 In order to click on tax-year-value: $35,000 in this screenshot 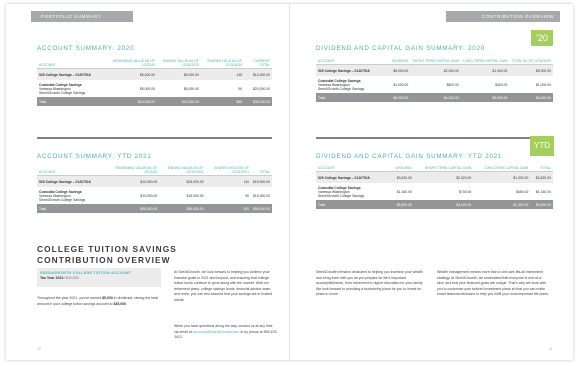, I will do `click(72, 278)`.